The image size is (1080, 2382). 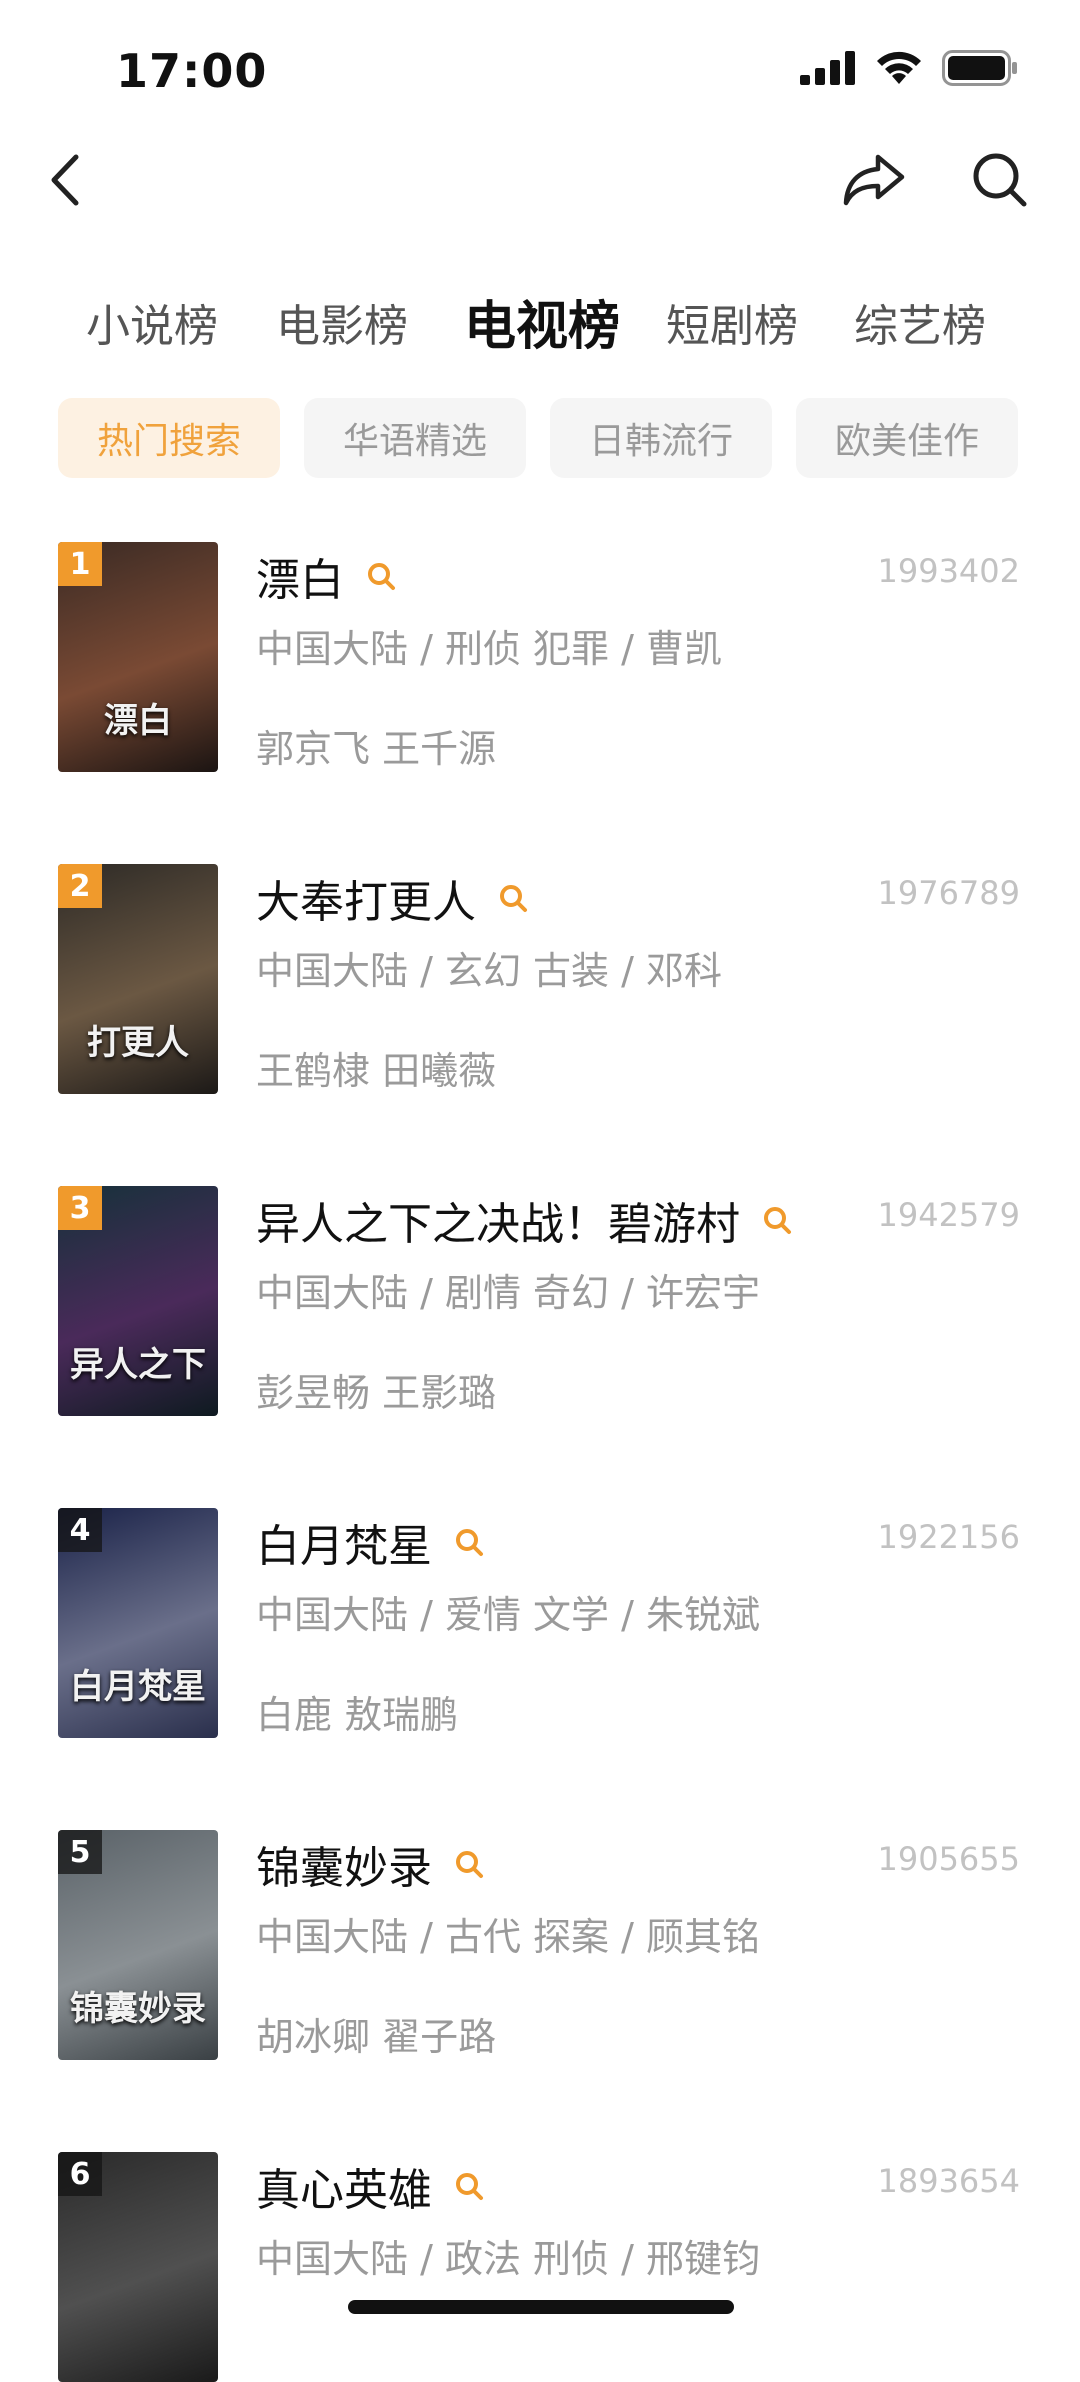 What do you see at coordinates (80, 564) in the screenshot?
I see `rank-badge: 1` at bounding box center [80, 564].